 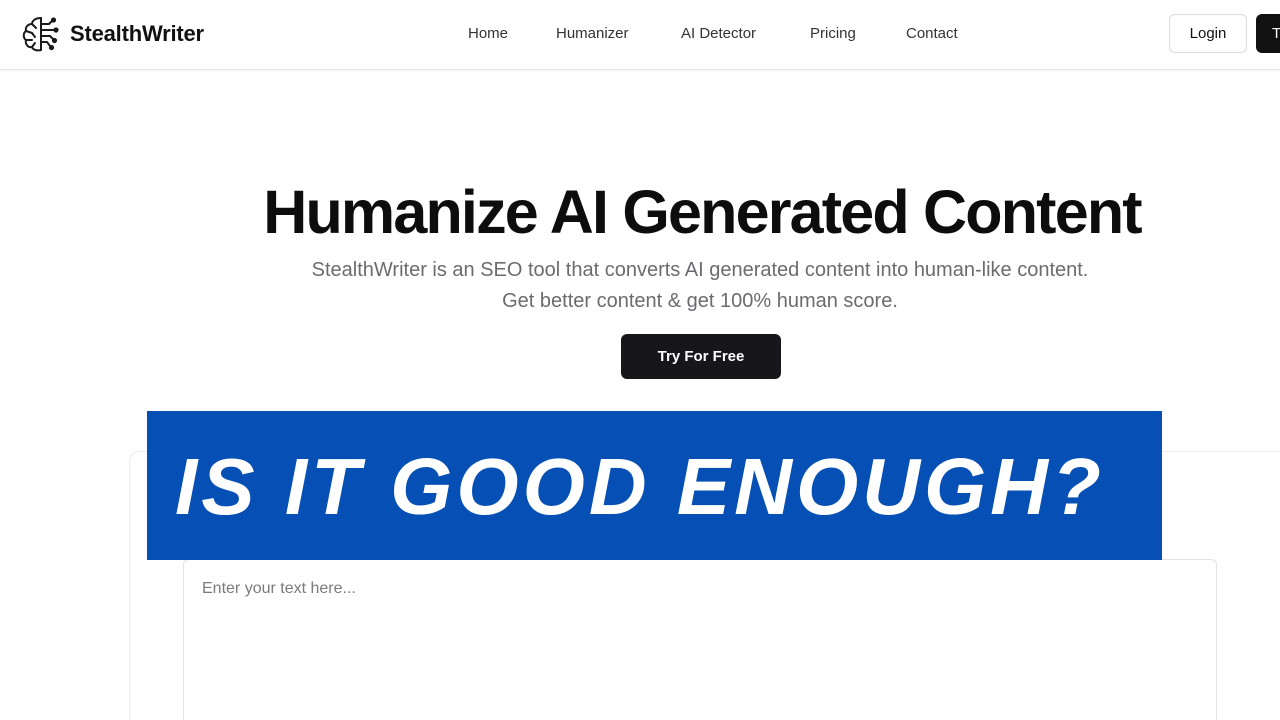 What do you see at coordinates (488, 34) in the screenshot?
I see `nav-home: Home` at bounding box center [488, 34].